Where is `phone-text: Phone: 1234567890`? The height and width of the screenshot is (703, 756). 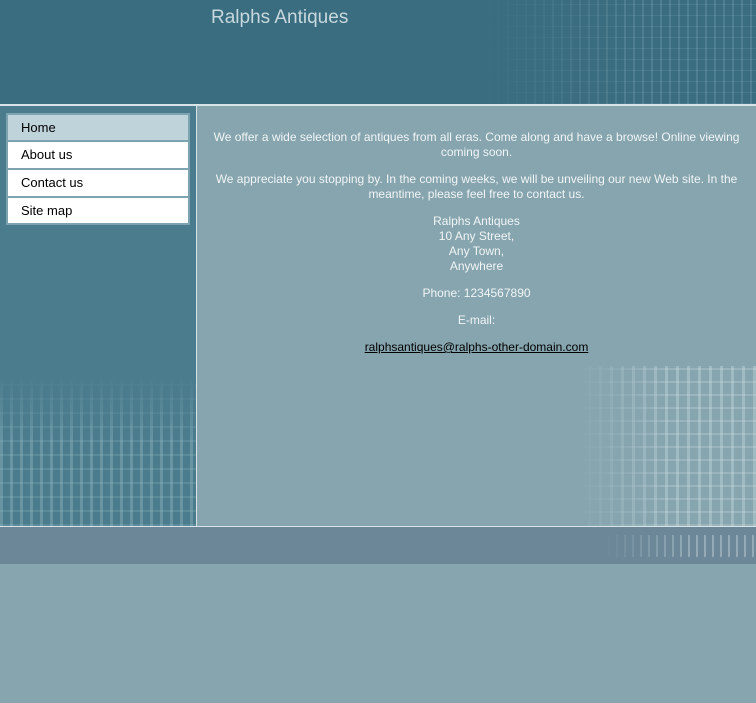 phone-text: Phone: 1234567890 is located at coordinates (476, 293).